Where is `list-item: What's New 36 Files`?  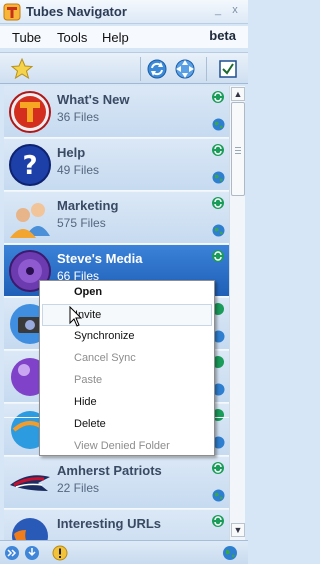 list-item: What's New 36 Files is located at coordinates (116, 112).